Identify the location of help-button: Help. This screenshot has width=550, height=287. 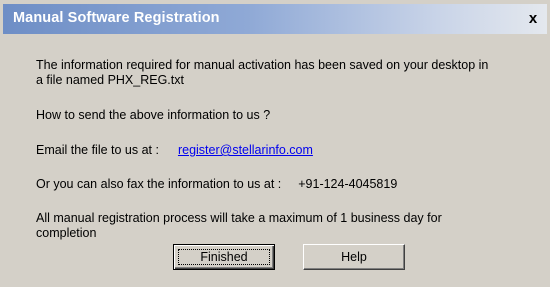
(354, 257).